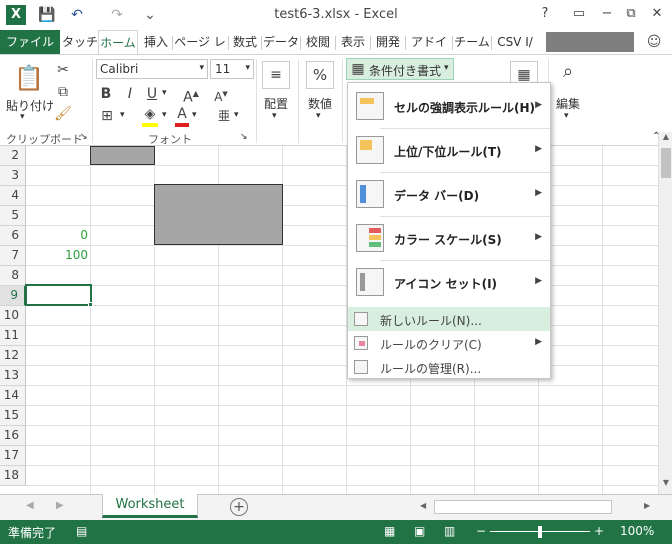  Describe the element at coordinates (191, 96) in the screenshot. I see `grow-font-icon: A▲` at that location.